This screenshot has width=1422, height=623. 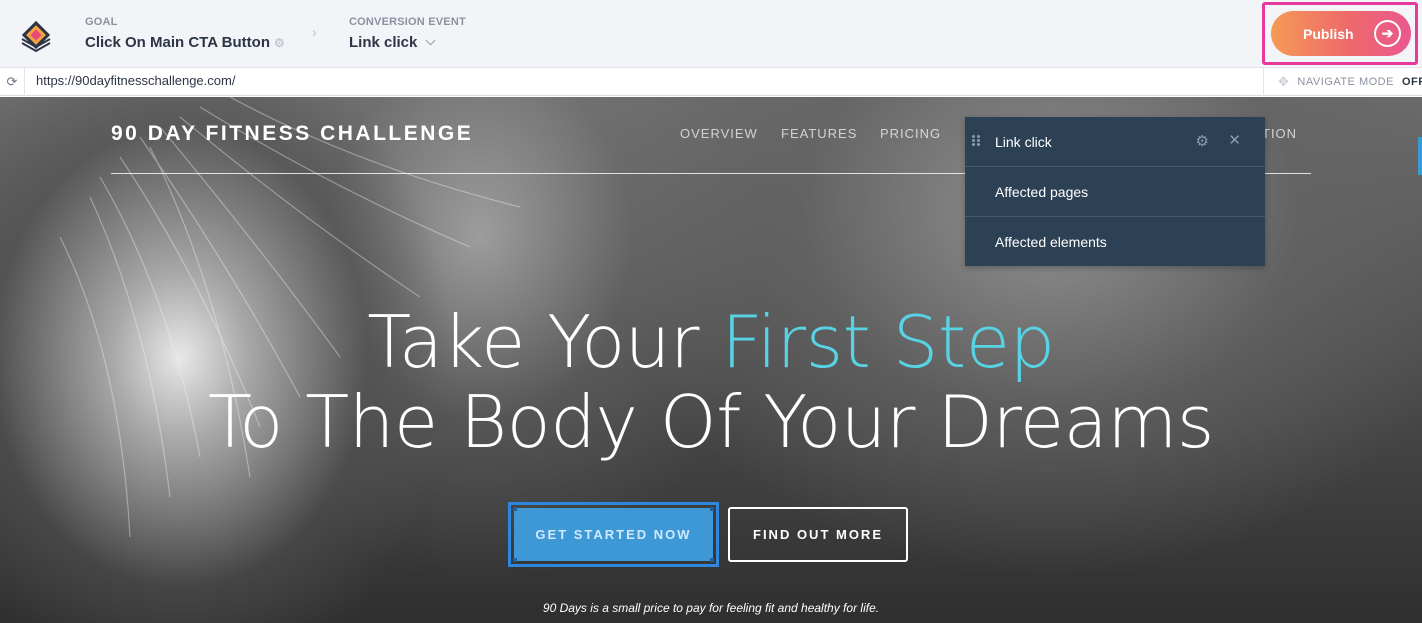 What do you see at coordinates (711, 82) in the screenshot?
I see `url-bar: ⟳ ✥ NAVIGATE MODE OFF` at bounding box center [711, 82].